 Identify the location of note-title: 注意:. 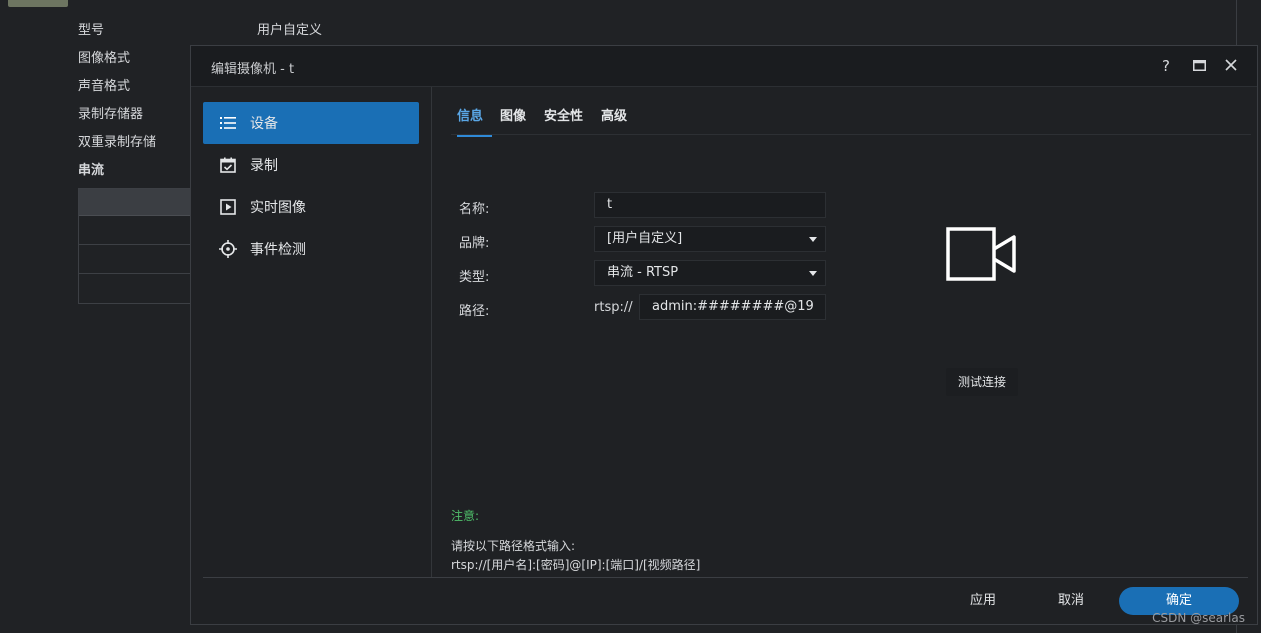
(465, 516).